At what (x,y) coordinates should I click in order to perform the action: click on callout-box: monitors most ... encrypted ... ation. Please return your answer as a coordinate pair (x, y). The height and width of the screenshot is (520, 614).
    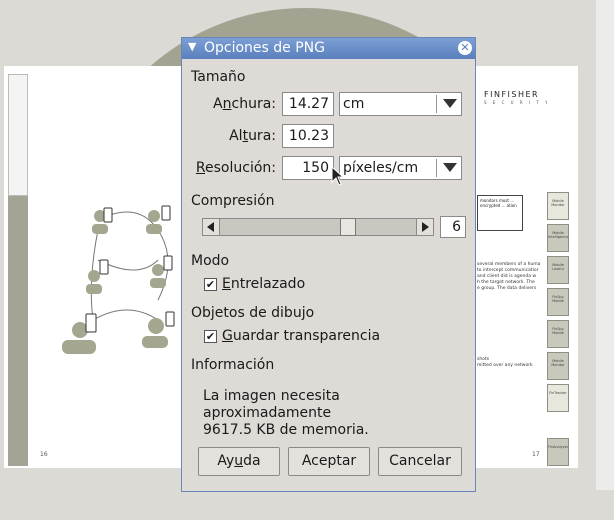
    Looking at the image, I should click on (500, 213).